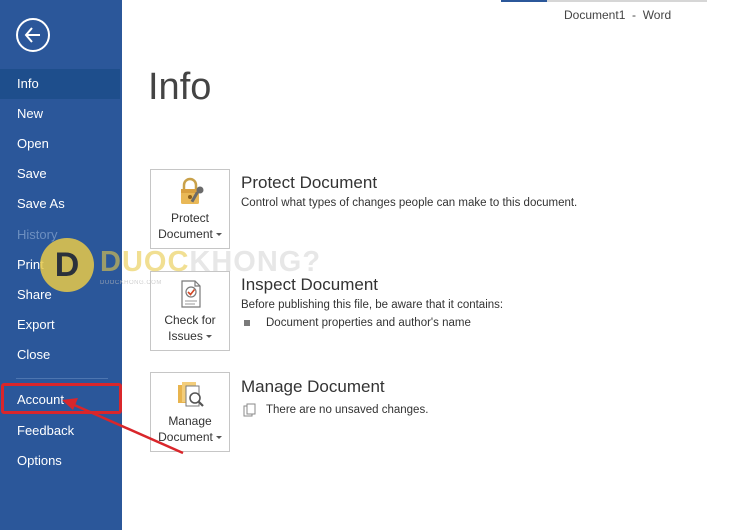 This screenshot has height=530, width=750. Describe the element at coordinates (190, 320) in the screenshot. I see `tile-label-line1: Check for` at that location.